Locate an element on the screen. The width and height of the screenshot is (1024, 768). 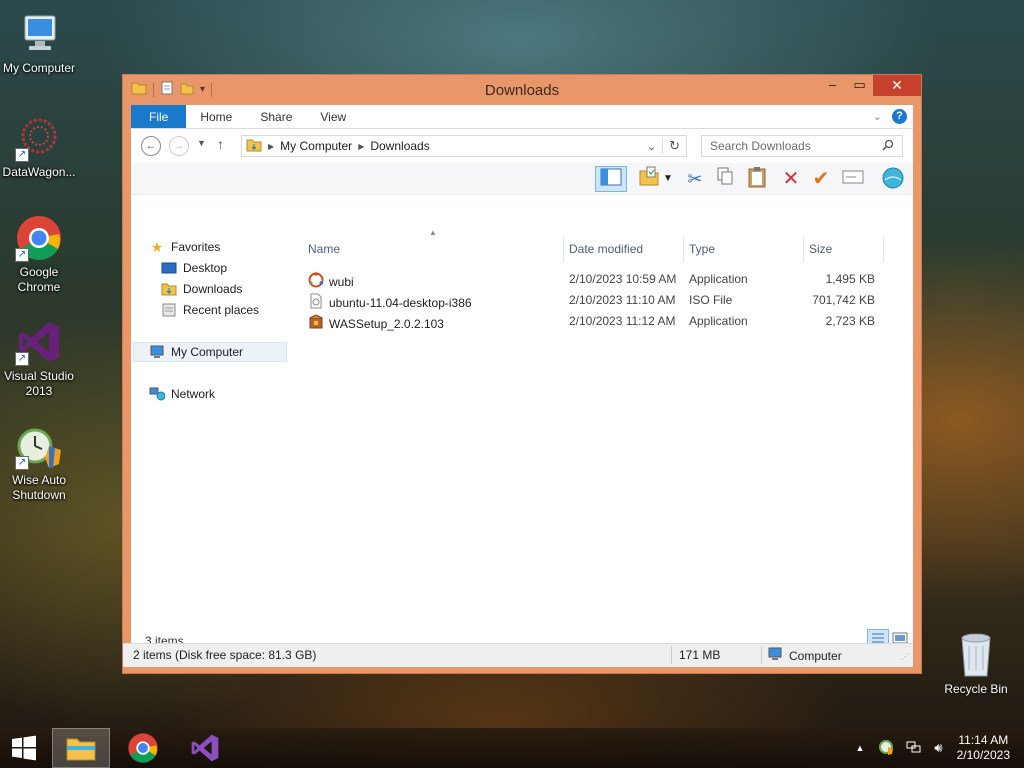
title-bar: ▾ Downloads – ▭ ✕ is located at coordinates (522, 90).